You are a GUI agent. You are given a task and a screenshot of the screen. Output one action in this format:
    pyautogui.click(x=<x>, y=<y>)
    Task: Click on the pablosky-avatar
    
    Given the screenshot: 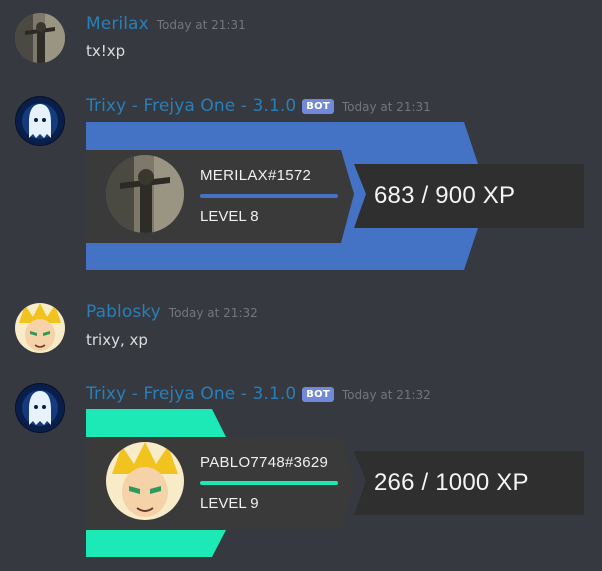 What is the action you would take?
    pyautogui.click(x=40, y=328)
    